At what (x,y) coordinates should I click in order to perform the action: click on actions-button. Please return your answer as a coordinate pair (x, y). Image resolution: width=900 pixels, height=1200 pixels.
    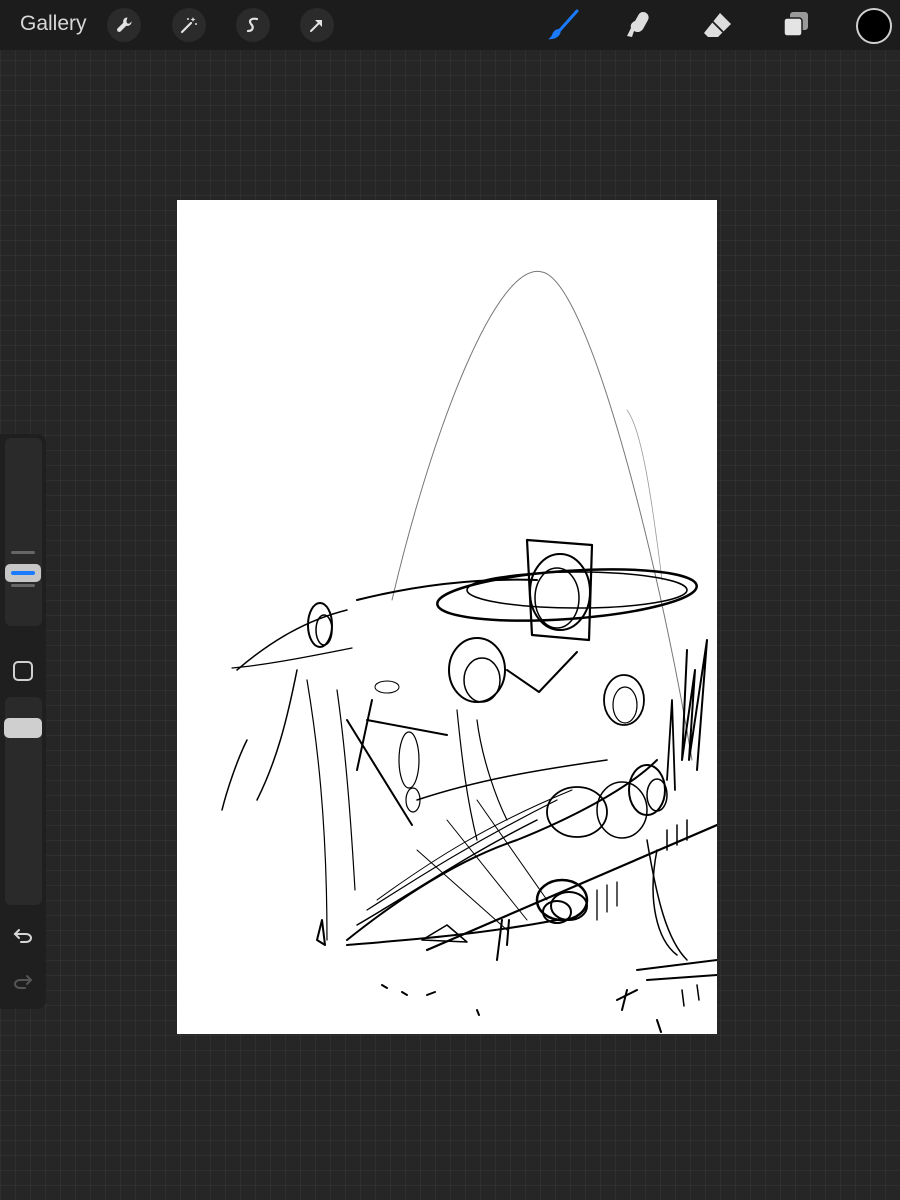
    Looking at the image, I should click on (124, 25).